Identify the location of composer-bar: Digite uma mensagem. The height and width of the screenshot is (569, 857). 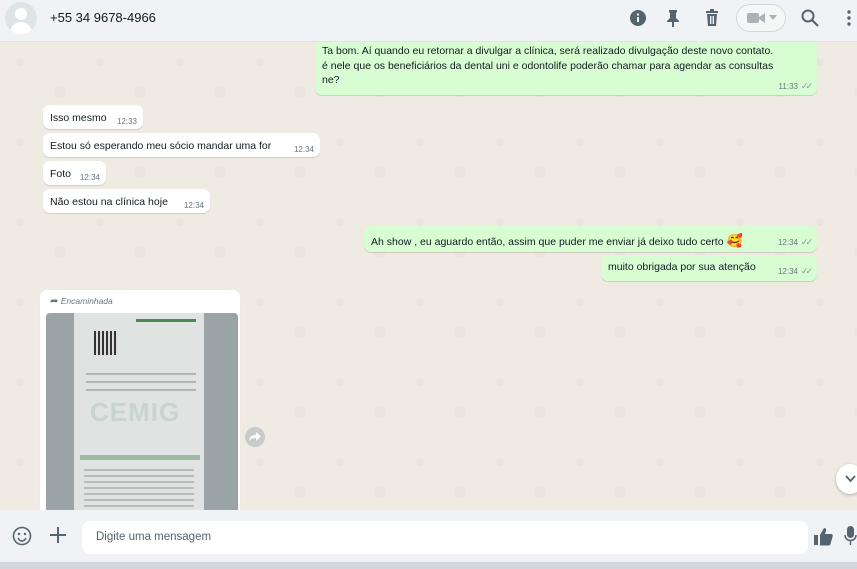
(428, 536).